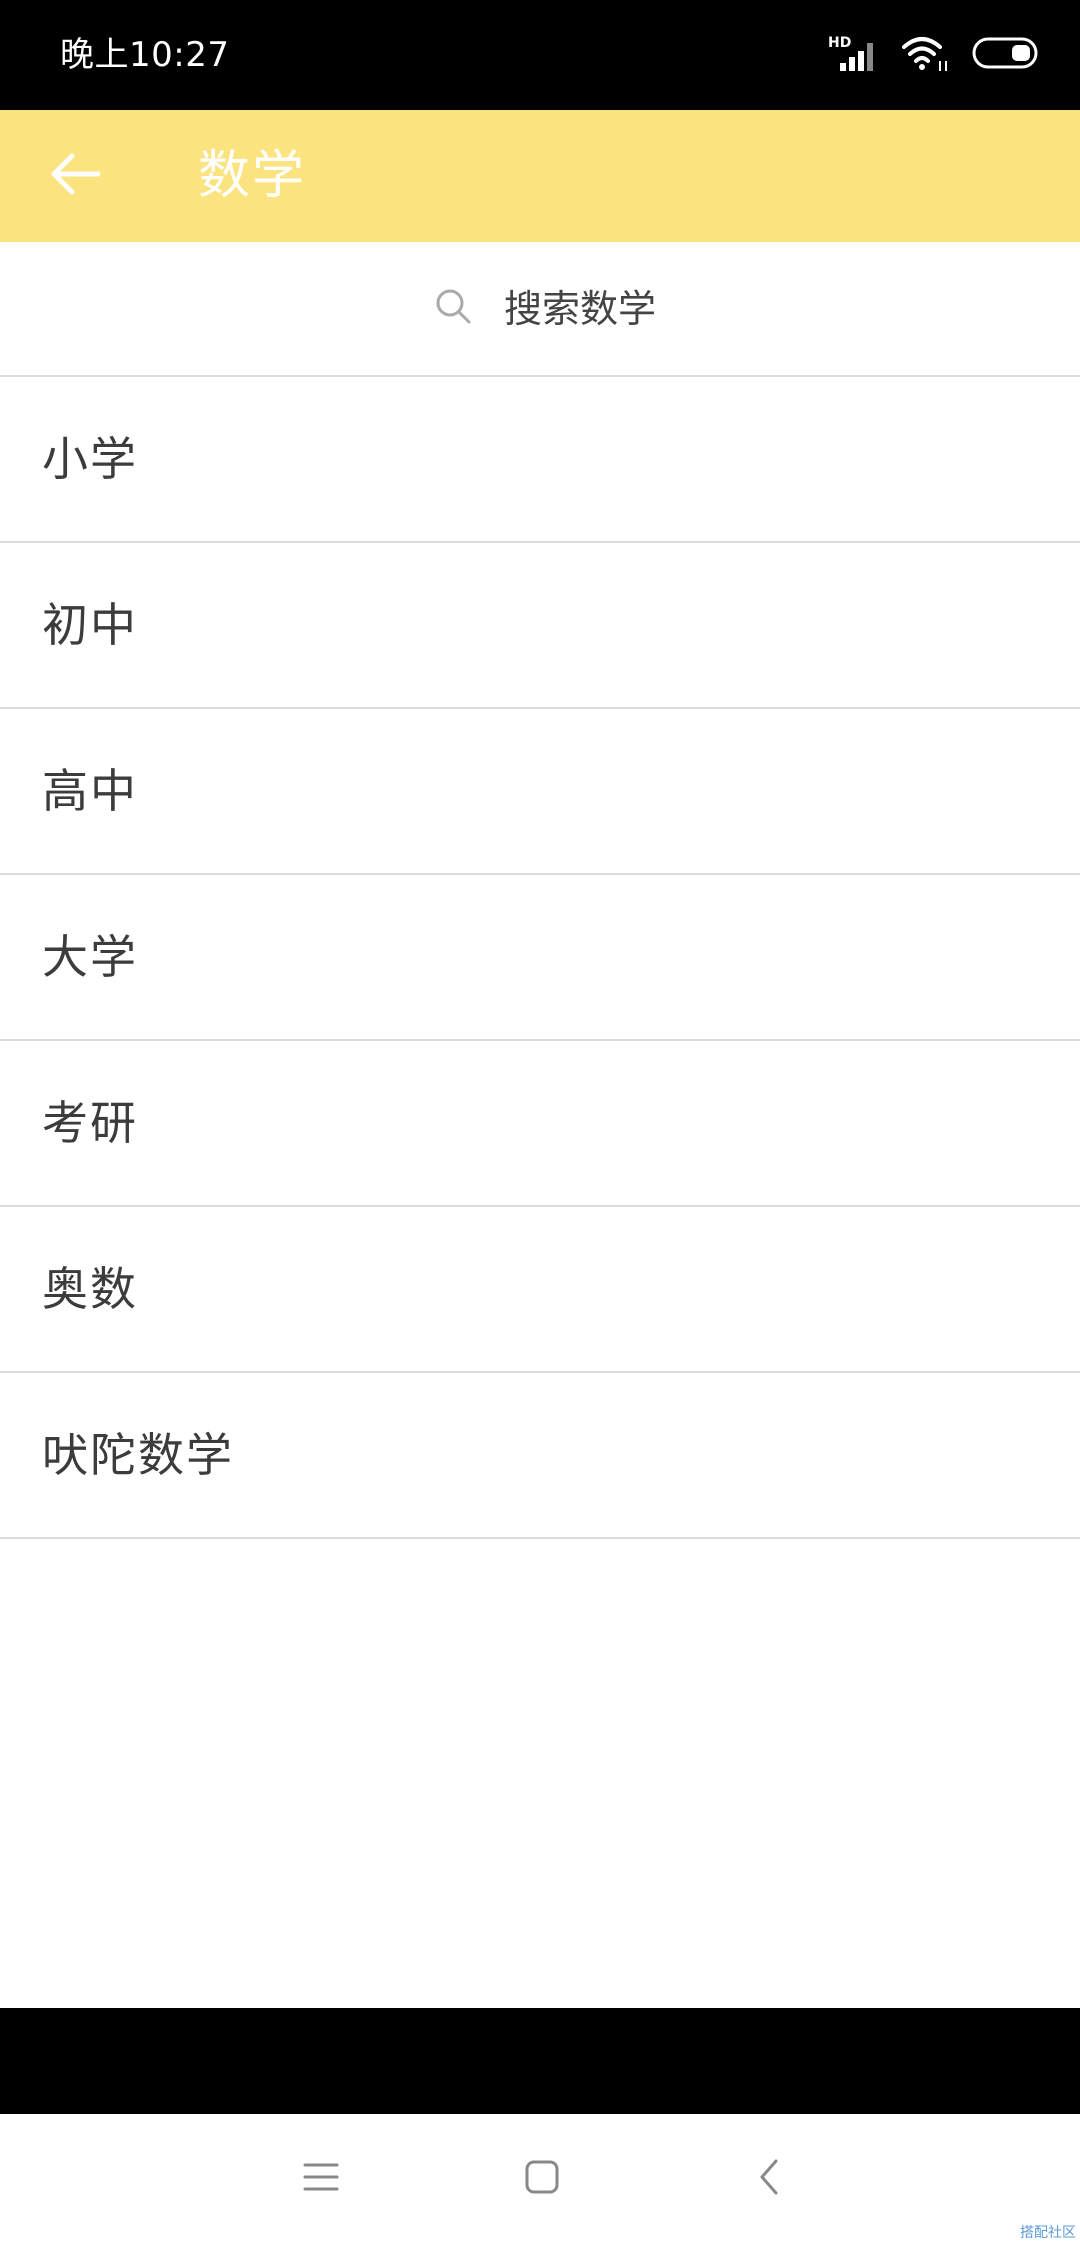 The height and width of the screenshot is (2244, 1080). I want to click on list-item: 初中, so click(540, 626).